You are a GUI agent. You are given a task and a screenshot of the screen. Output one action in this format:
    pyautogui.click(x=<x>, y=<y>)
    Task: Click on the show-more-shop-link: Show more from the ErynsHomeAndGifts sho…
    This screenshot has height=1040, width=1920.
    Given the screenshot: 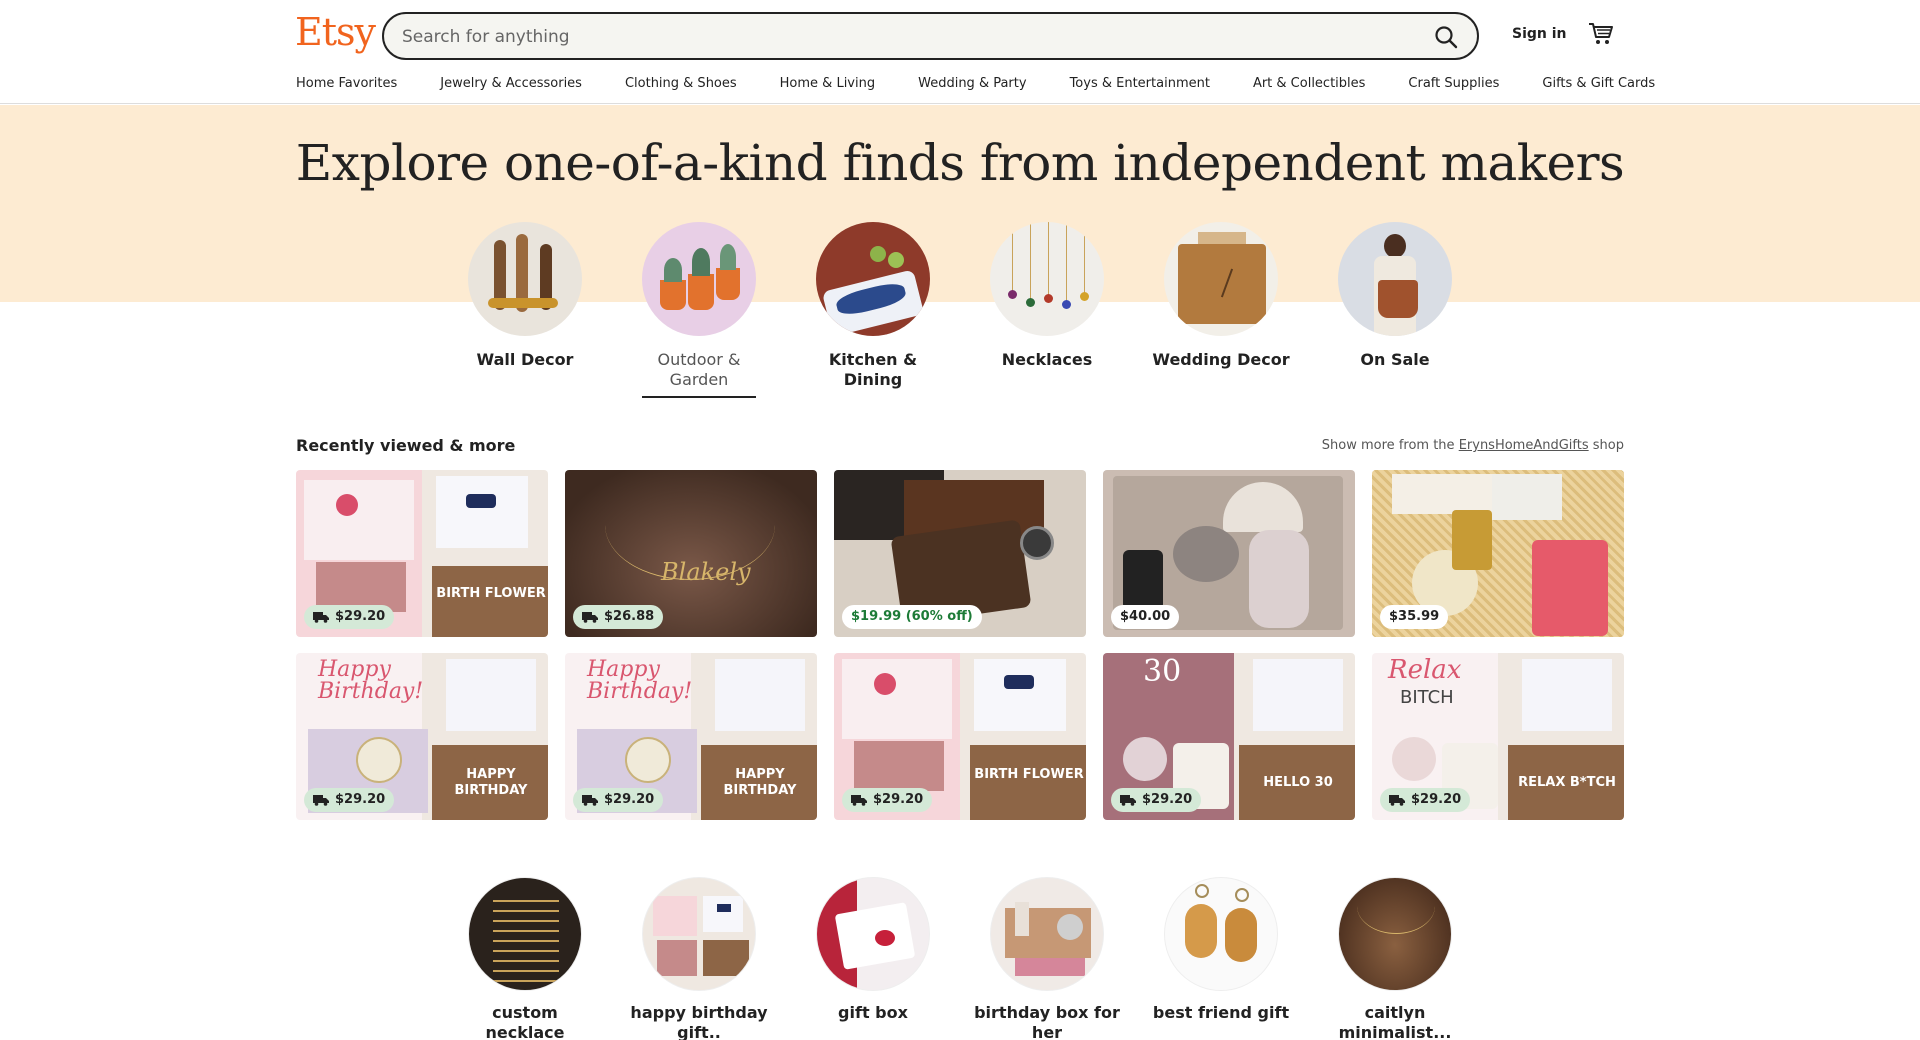 What is the action you would take?
    pyautogui.click(x=1473, y=445)
    